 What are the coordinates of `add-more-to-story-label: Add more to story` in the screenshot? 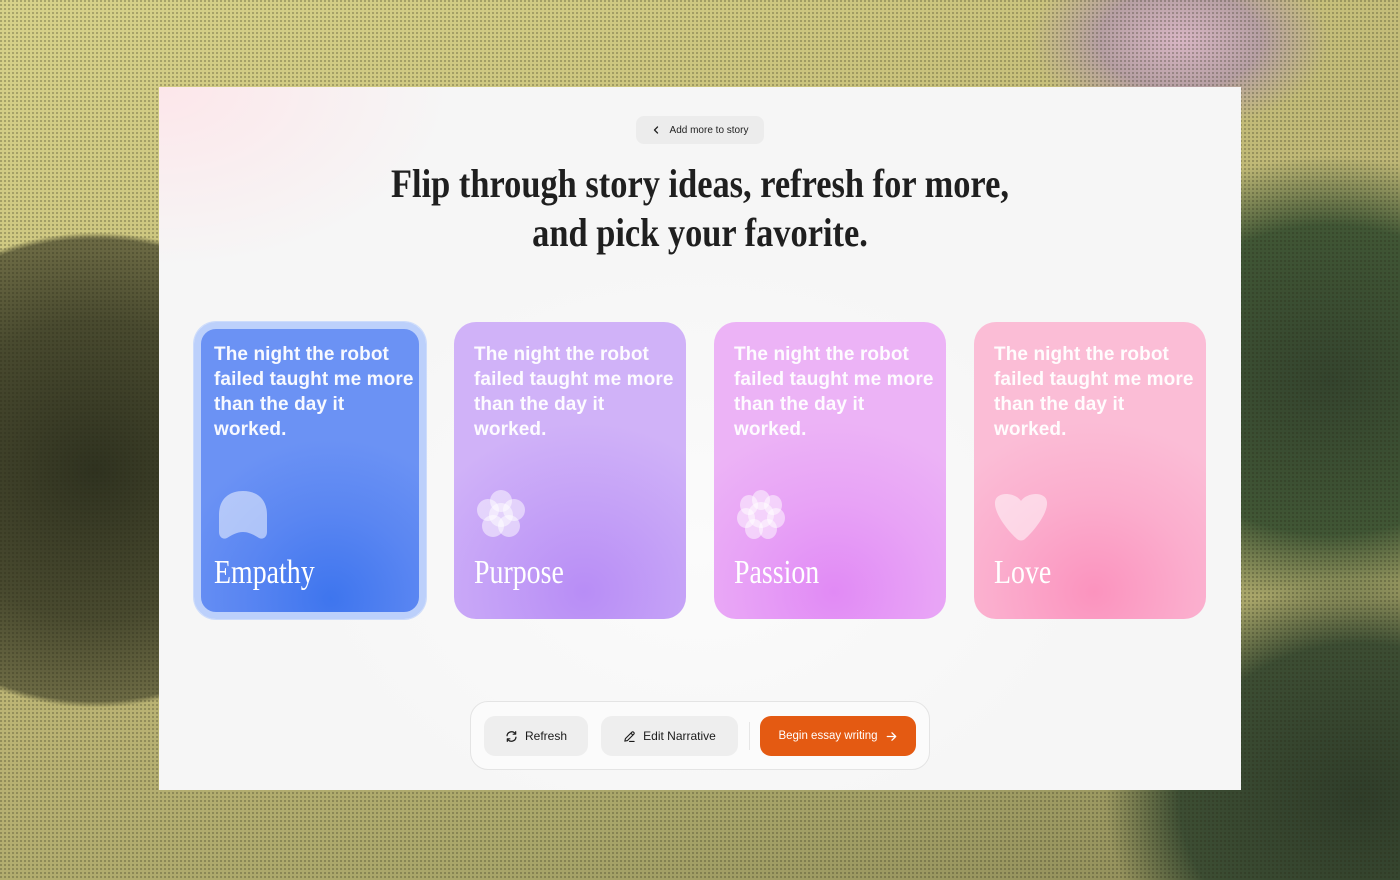 It's located at (709, 130).